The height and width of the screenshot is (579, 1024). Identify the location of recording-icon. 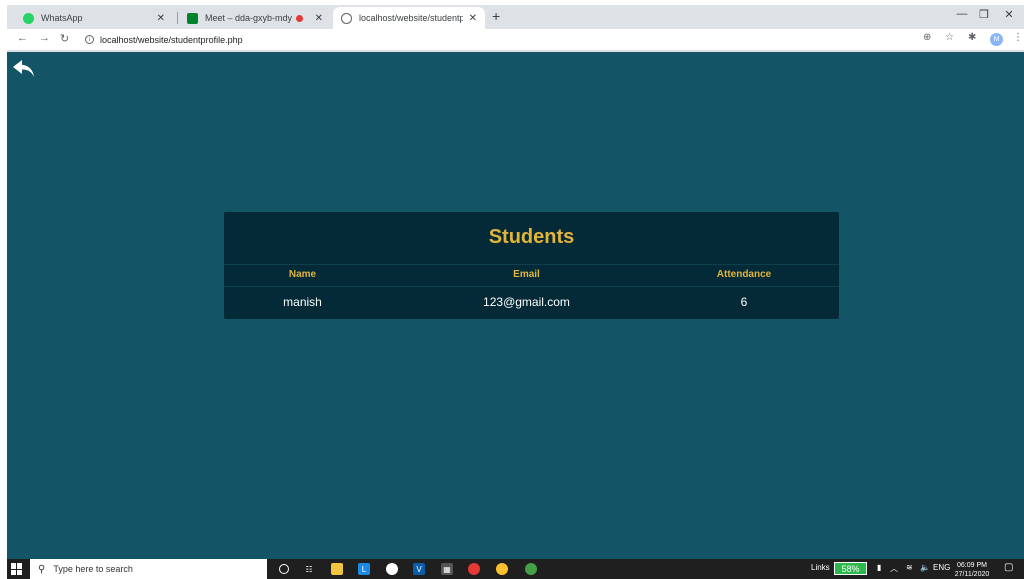
(299, 18).